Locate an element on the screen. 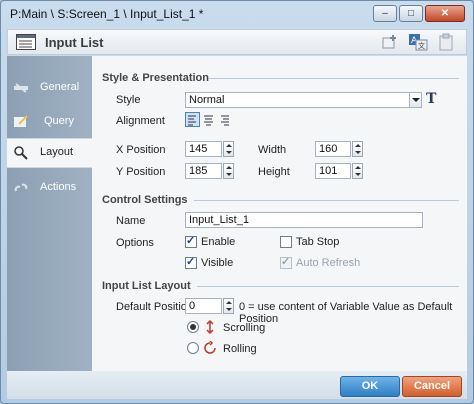 This screenshot has width=474, height=404. align-right-button is located at coordinates (224, 119).